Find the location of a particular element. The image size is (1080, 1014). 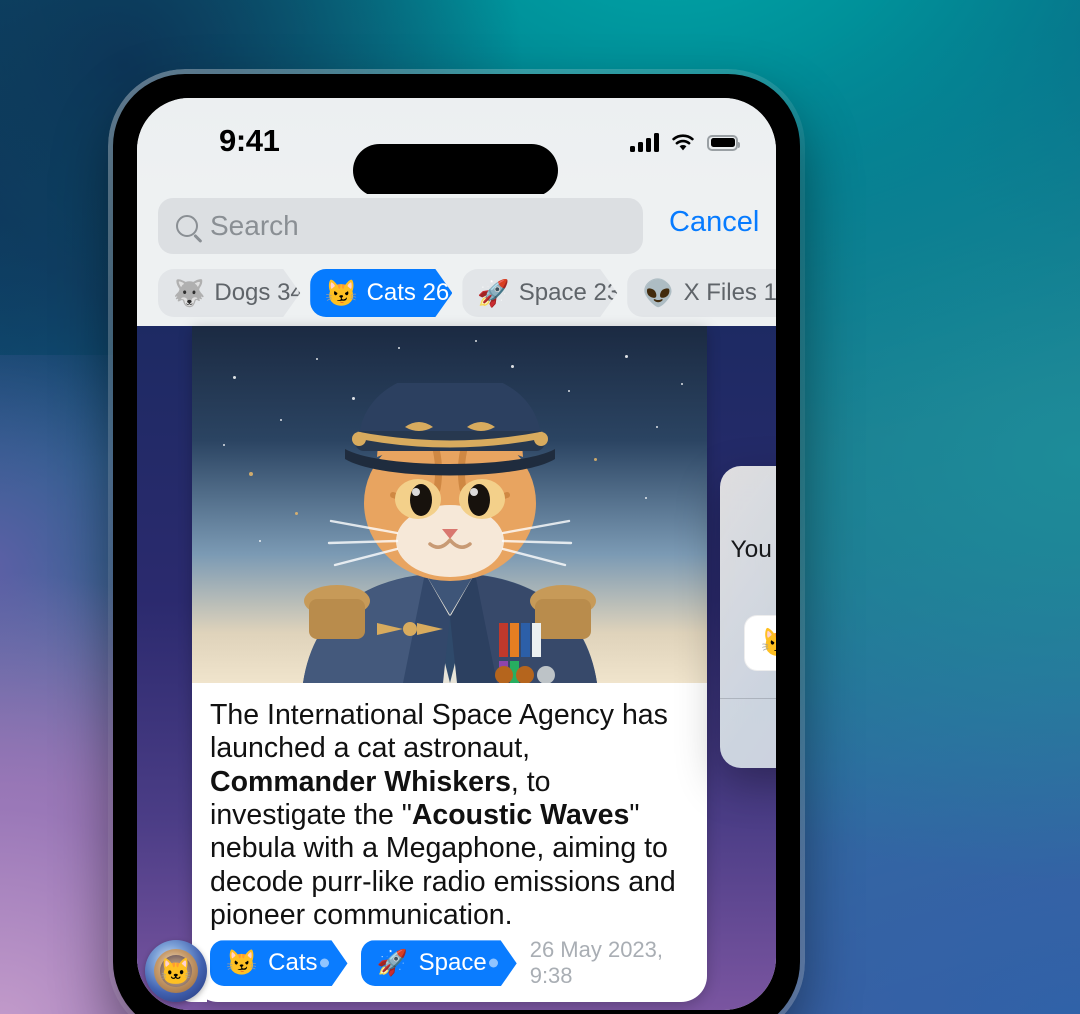

card-text-emphasis: Acoustic Waves is located at coordinates (520, 815).